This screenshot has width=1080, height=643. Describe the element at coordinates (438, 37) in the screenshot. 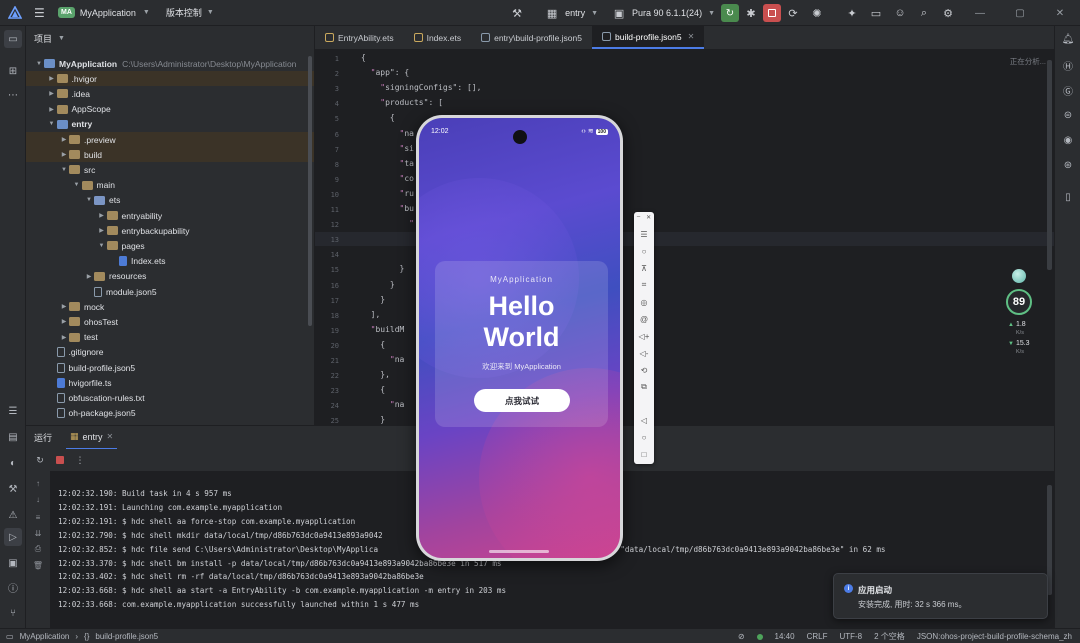

I see `editor-tab: Index.ets` at that location.